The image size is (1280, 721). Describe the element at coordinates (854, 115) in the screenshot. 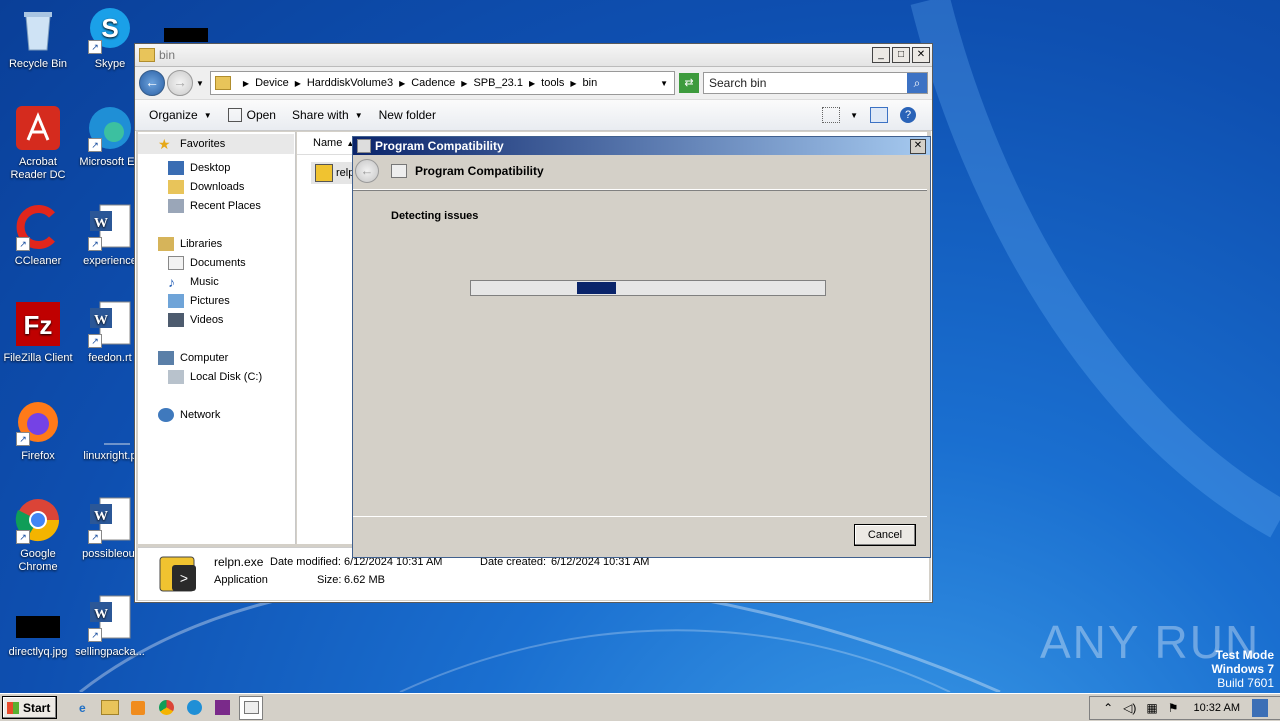

I see `chevron-down-icon: ▼` at that location.